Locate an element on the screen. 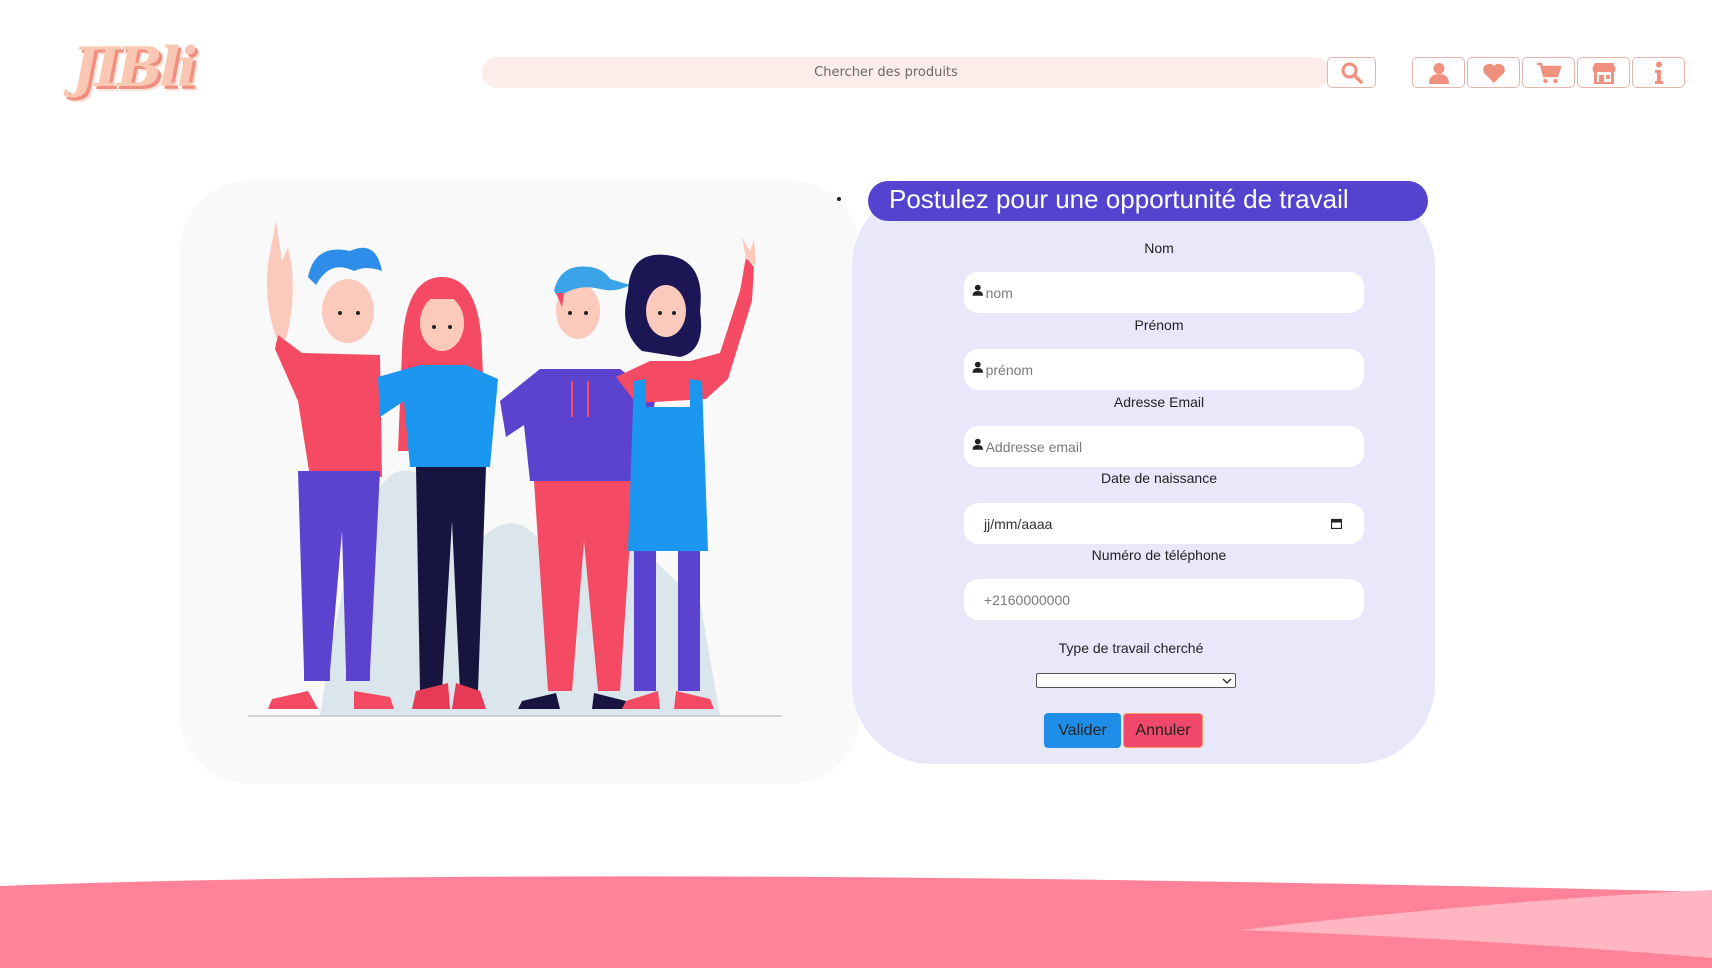 The width and height of the screenshot is (1712, 968). search-bar is located at coordinates (906, 72).